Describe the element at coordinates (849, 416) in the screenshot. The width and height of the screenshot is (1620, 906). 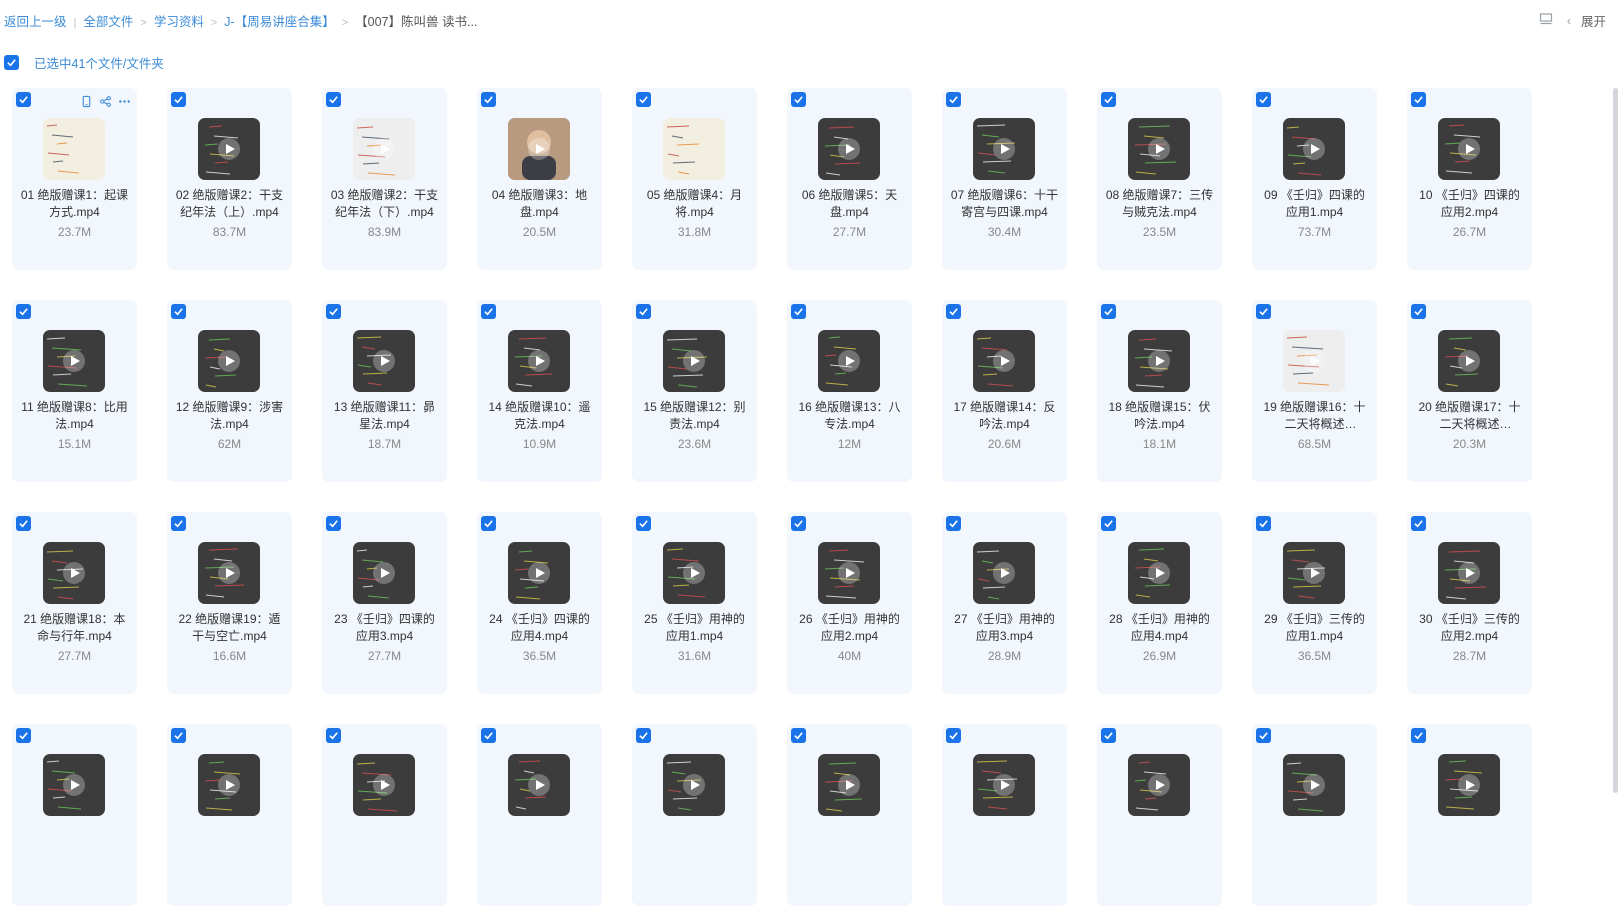
I see `file-name: 16 绝版赠课13：八专法.mp4` at that location.